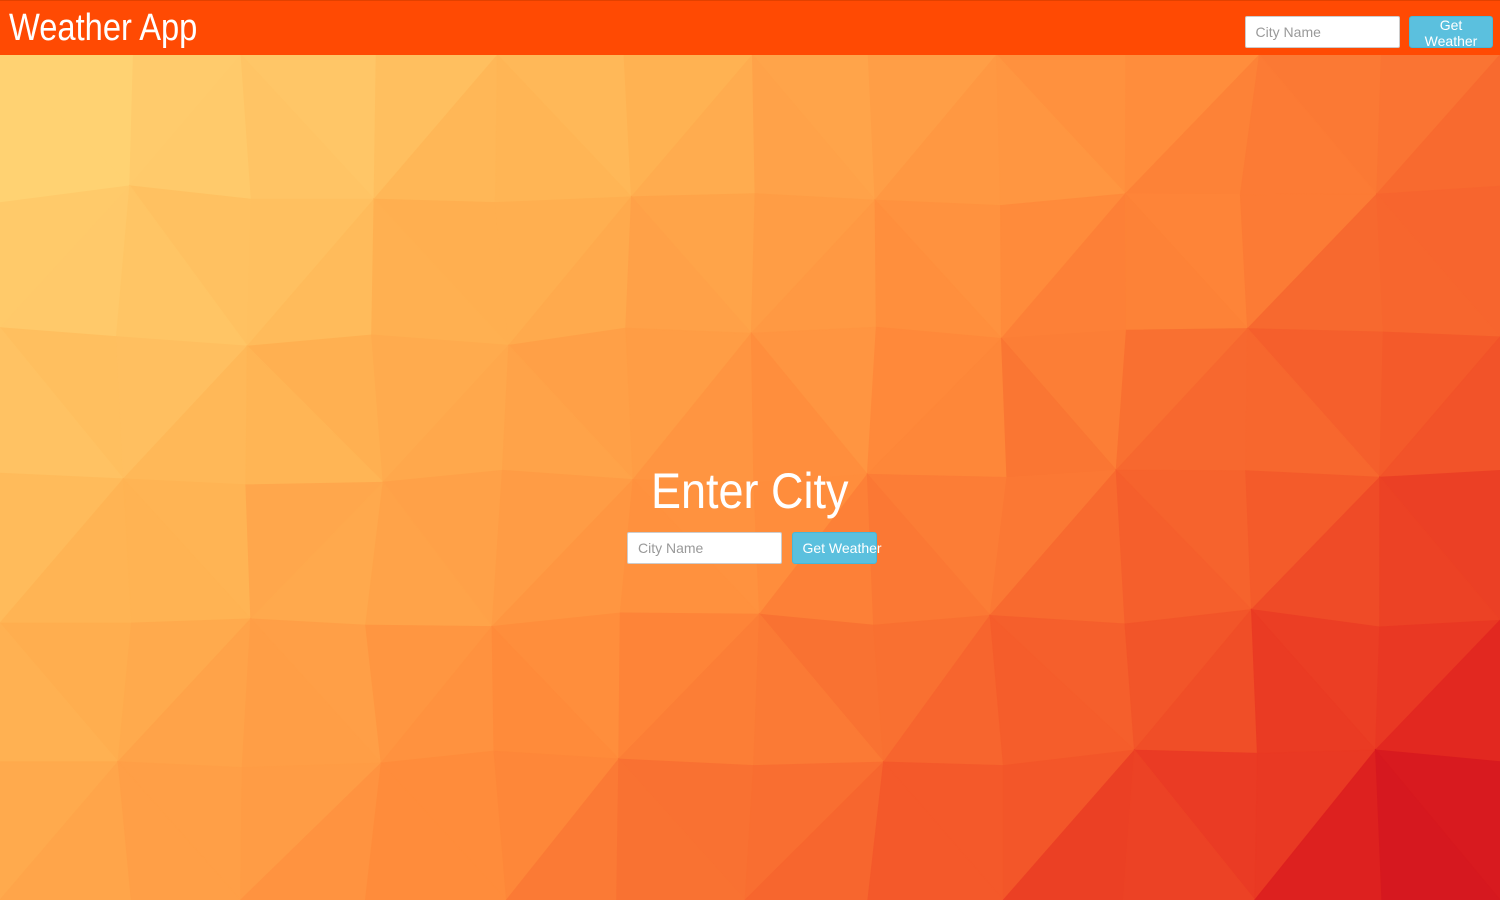  I want to click on city-prompt: Enter City, so click(750, 491).